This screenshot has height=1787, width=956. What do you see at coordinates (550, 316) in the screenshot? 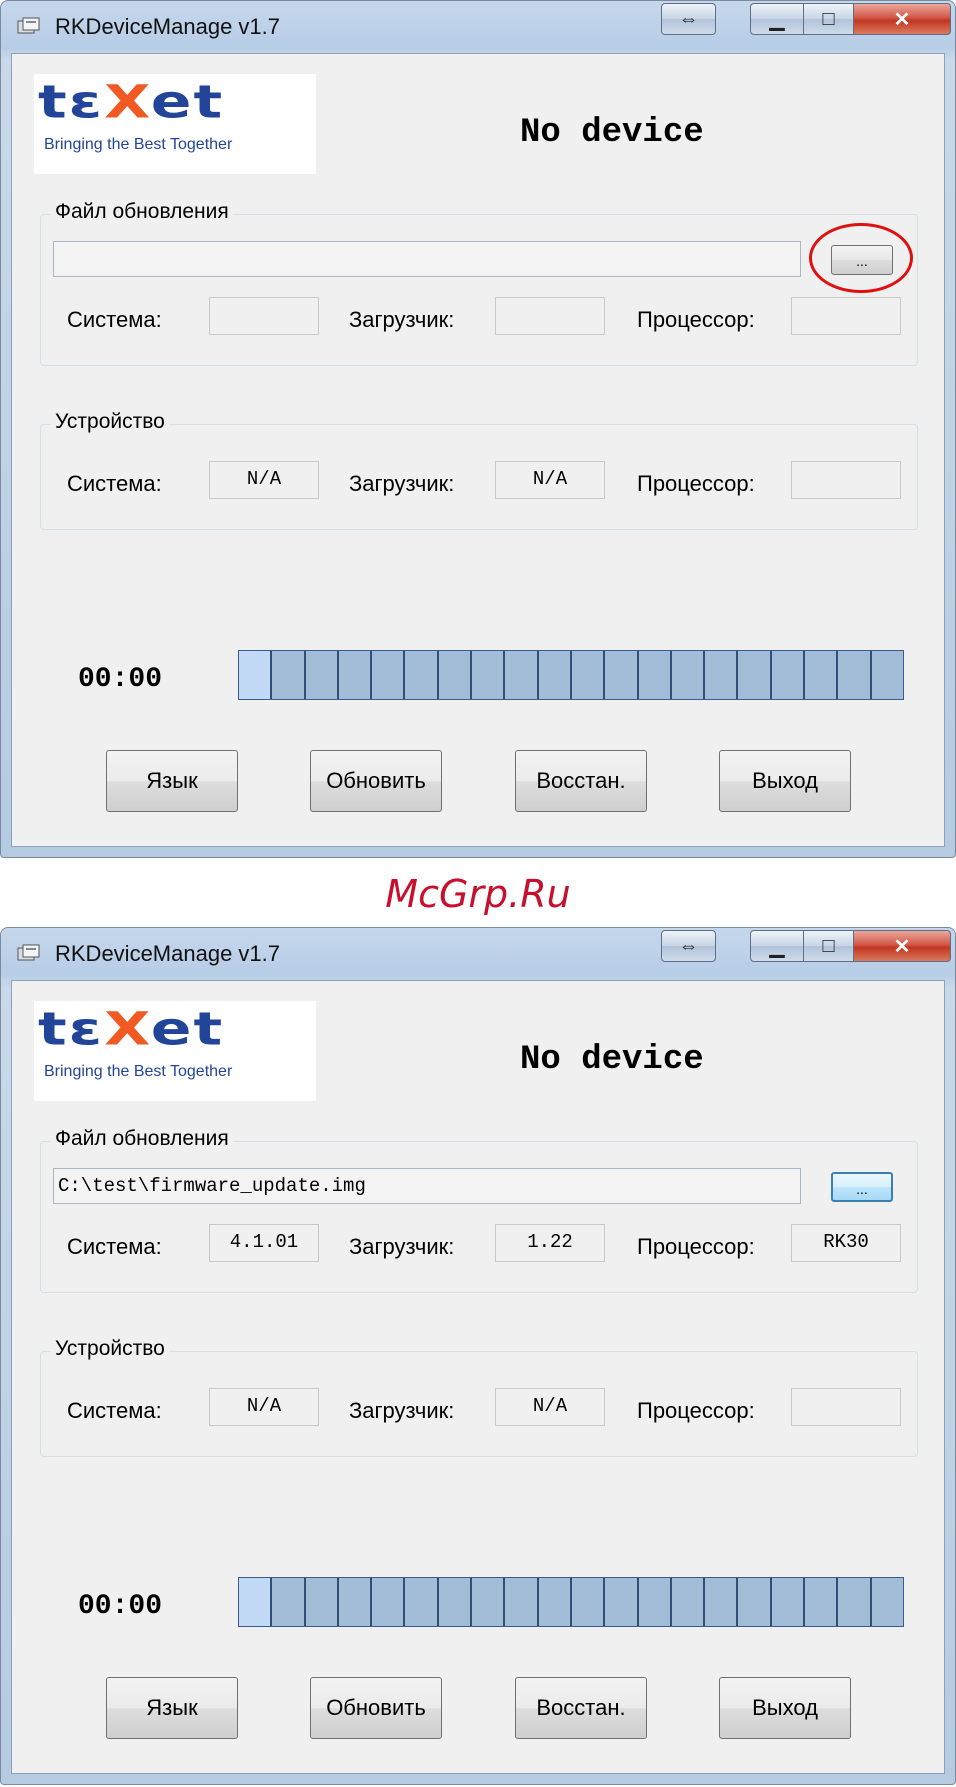
I see `file-loader-value` at bounding box center [550, 316].